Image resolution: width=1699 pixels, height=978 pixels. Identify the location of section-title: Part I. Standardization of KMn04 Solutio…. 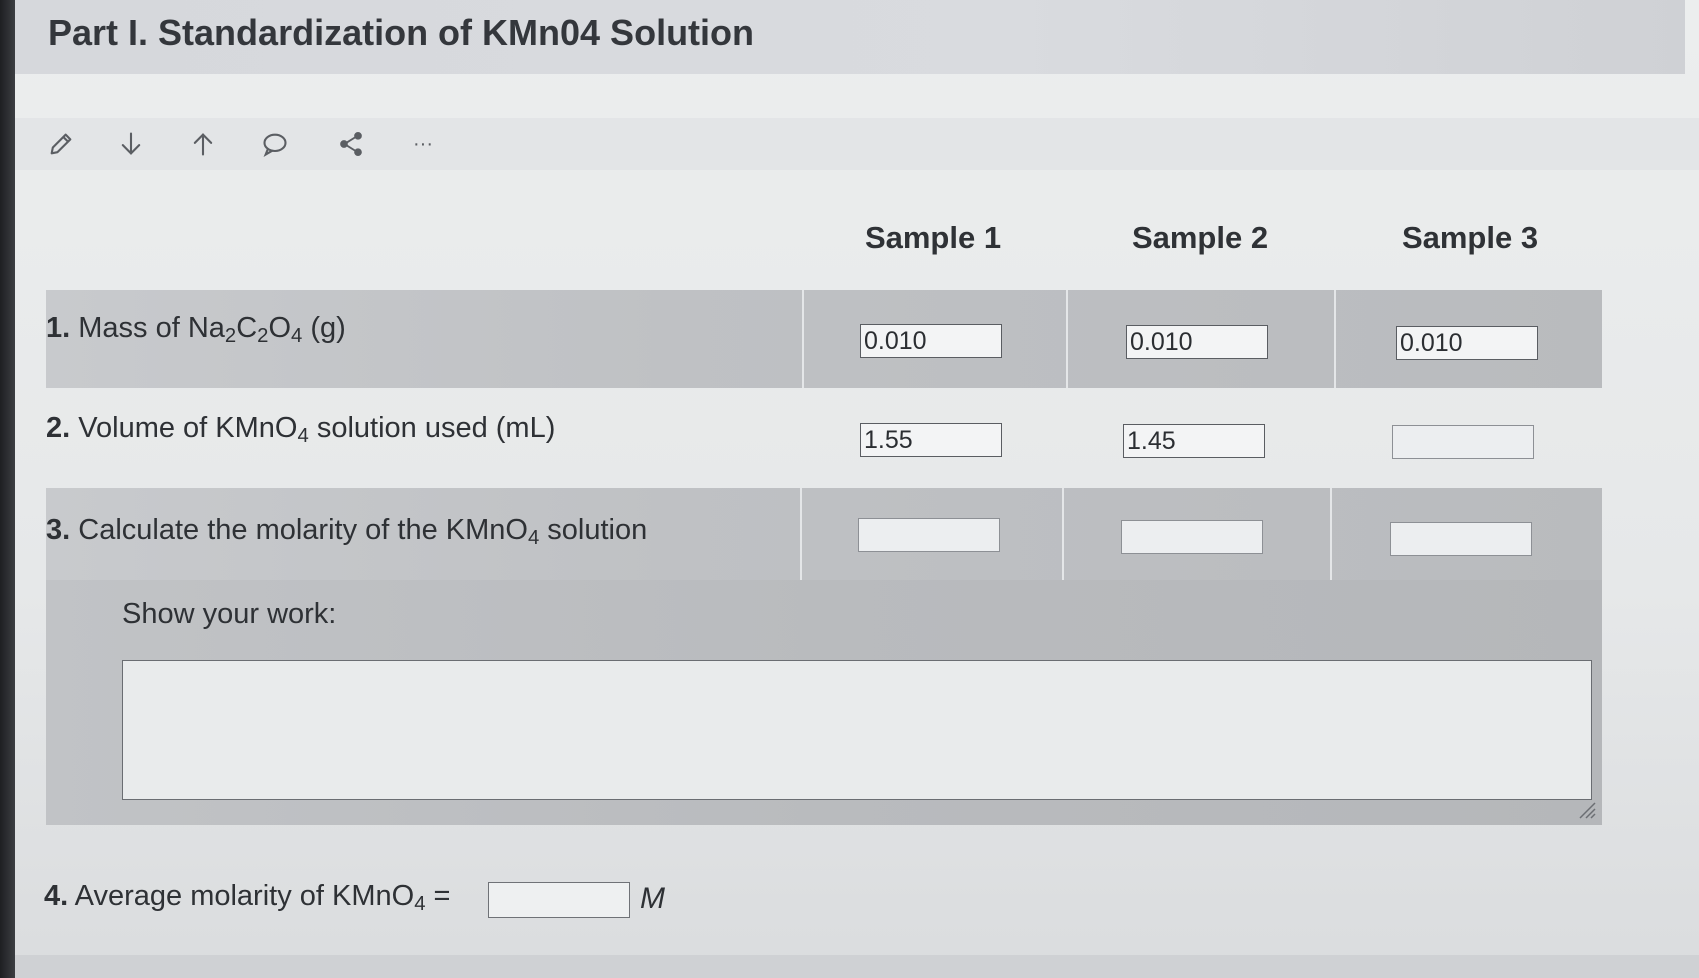
(401, 32).